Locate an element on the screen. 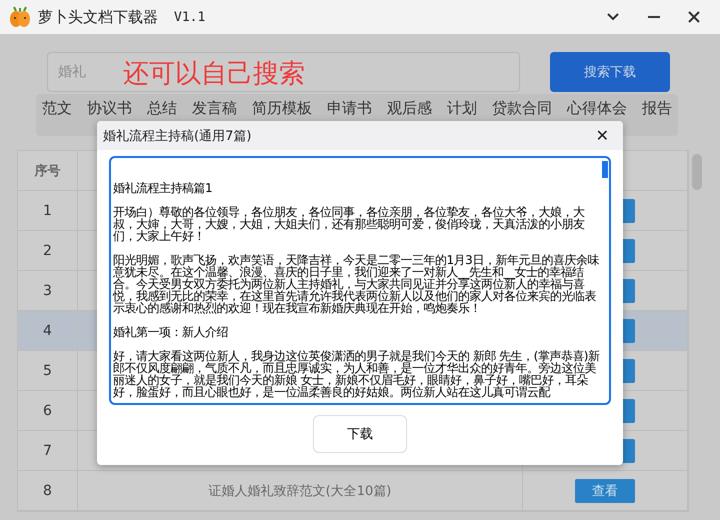  row-number: 6 is located at coordinates (48, 410).